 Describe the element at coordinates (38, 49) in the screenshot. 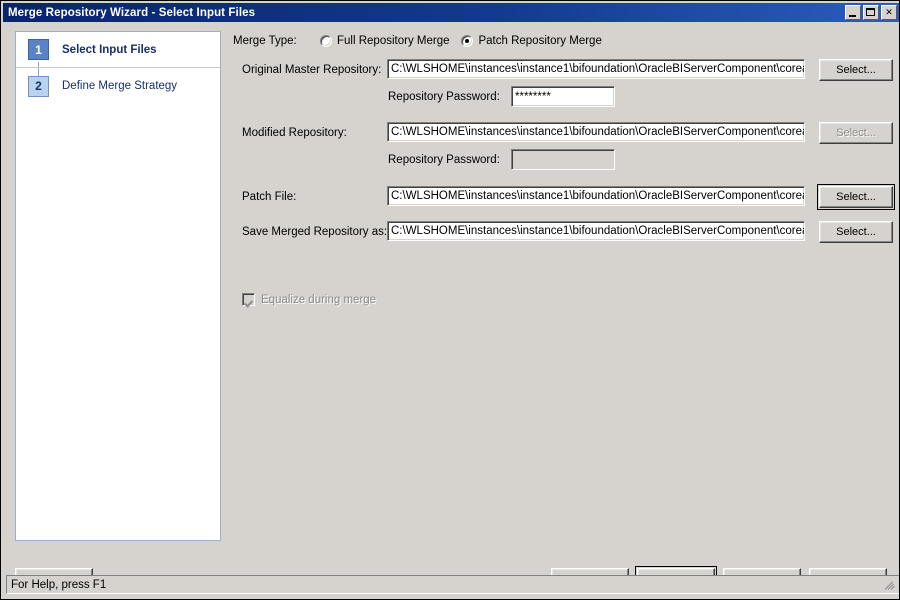

I see `step-number-1: 1` at that location.